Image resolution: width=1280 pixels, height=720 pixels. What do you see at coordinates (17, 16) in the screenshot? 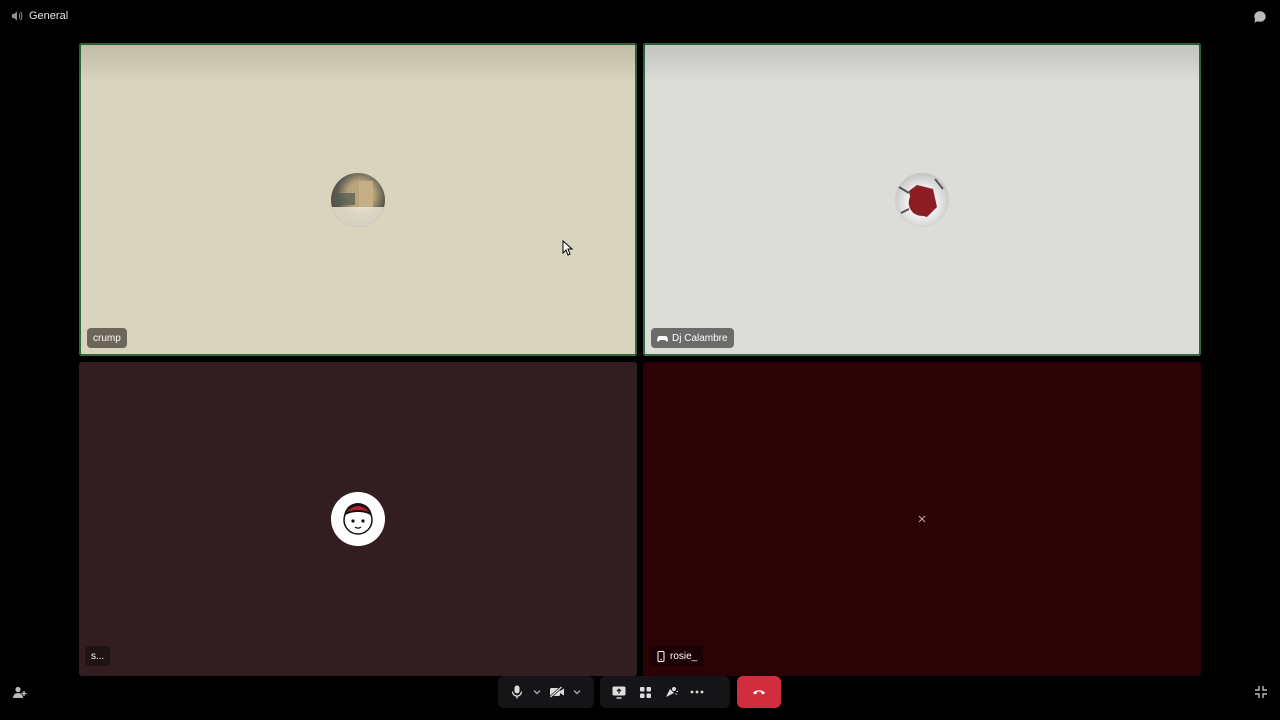
I see `speaker-icon` at bounding box center [17, 16].